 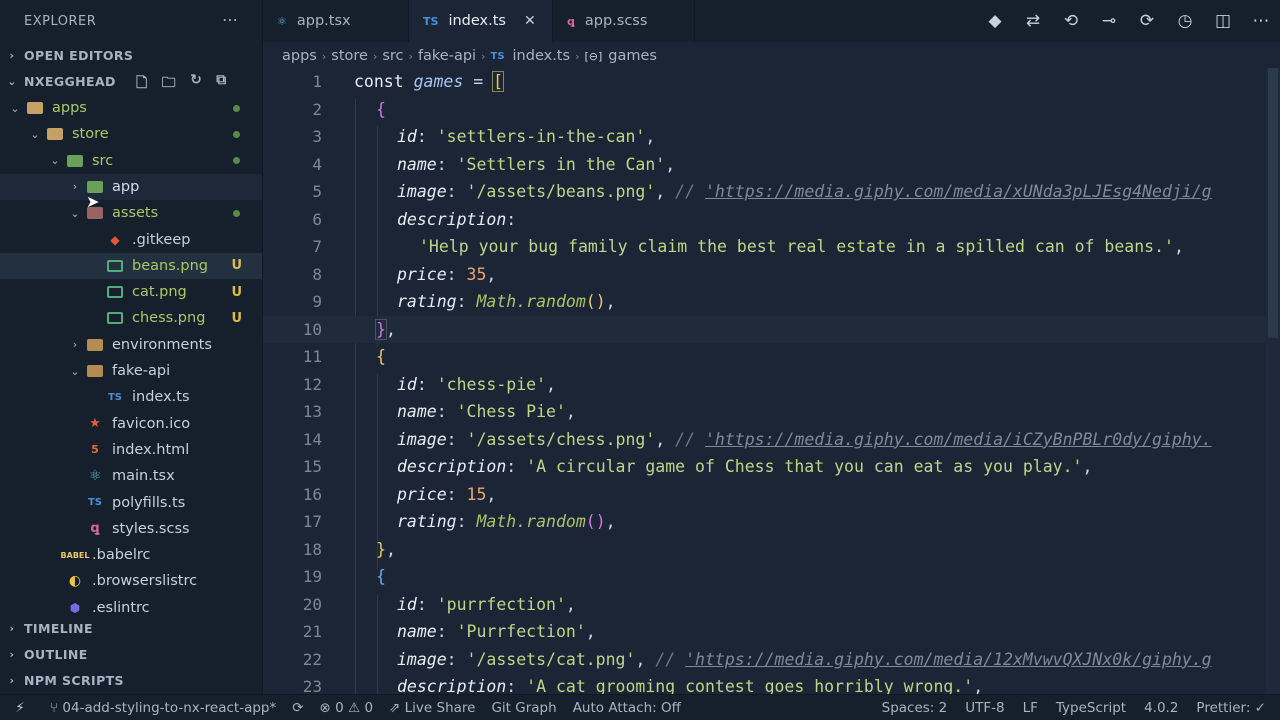 I want to click on tree-item: beans.png U, so click(x=131, y=265).